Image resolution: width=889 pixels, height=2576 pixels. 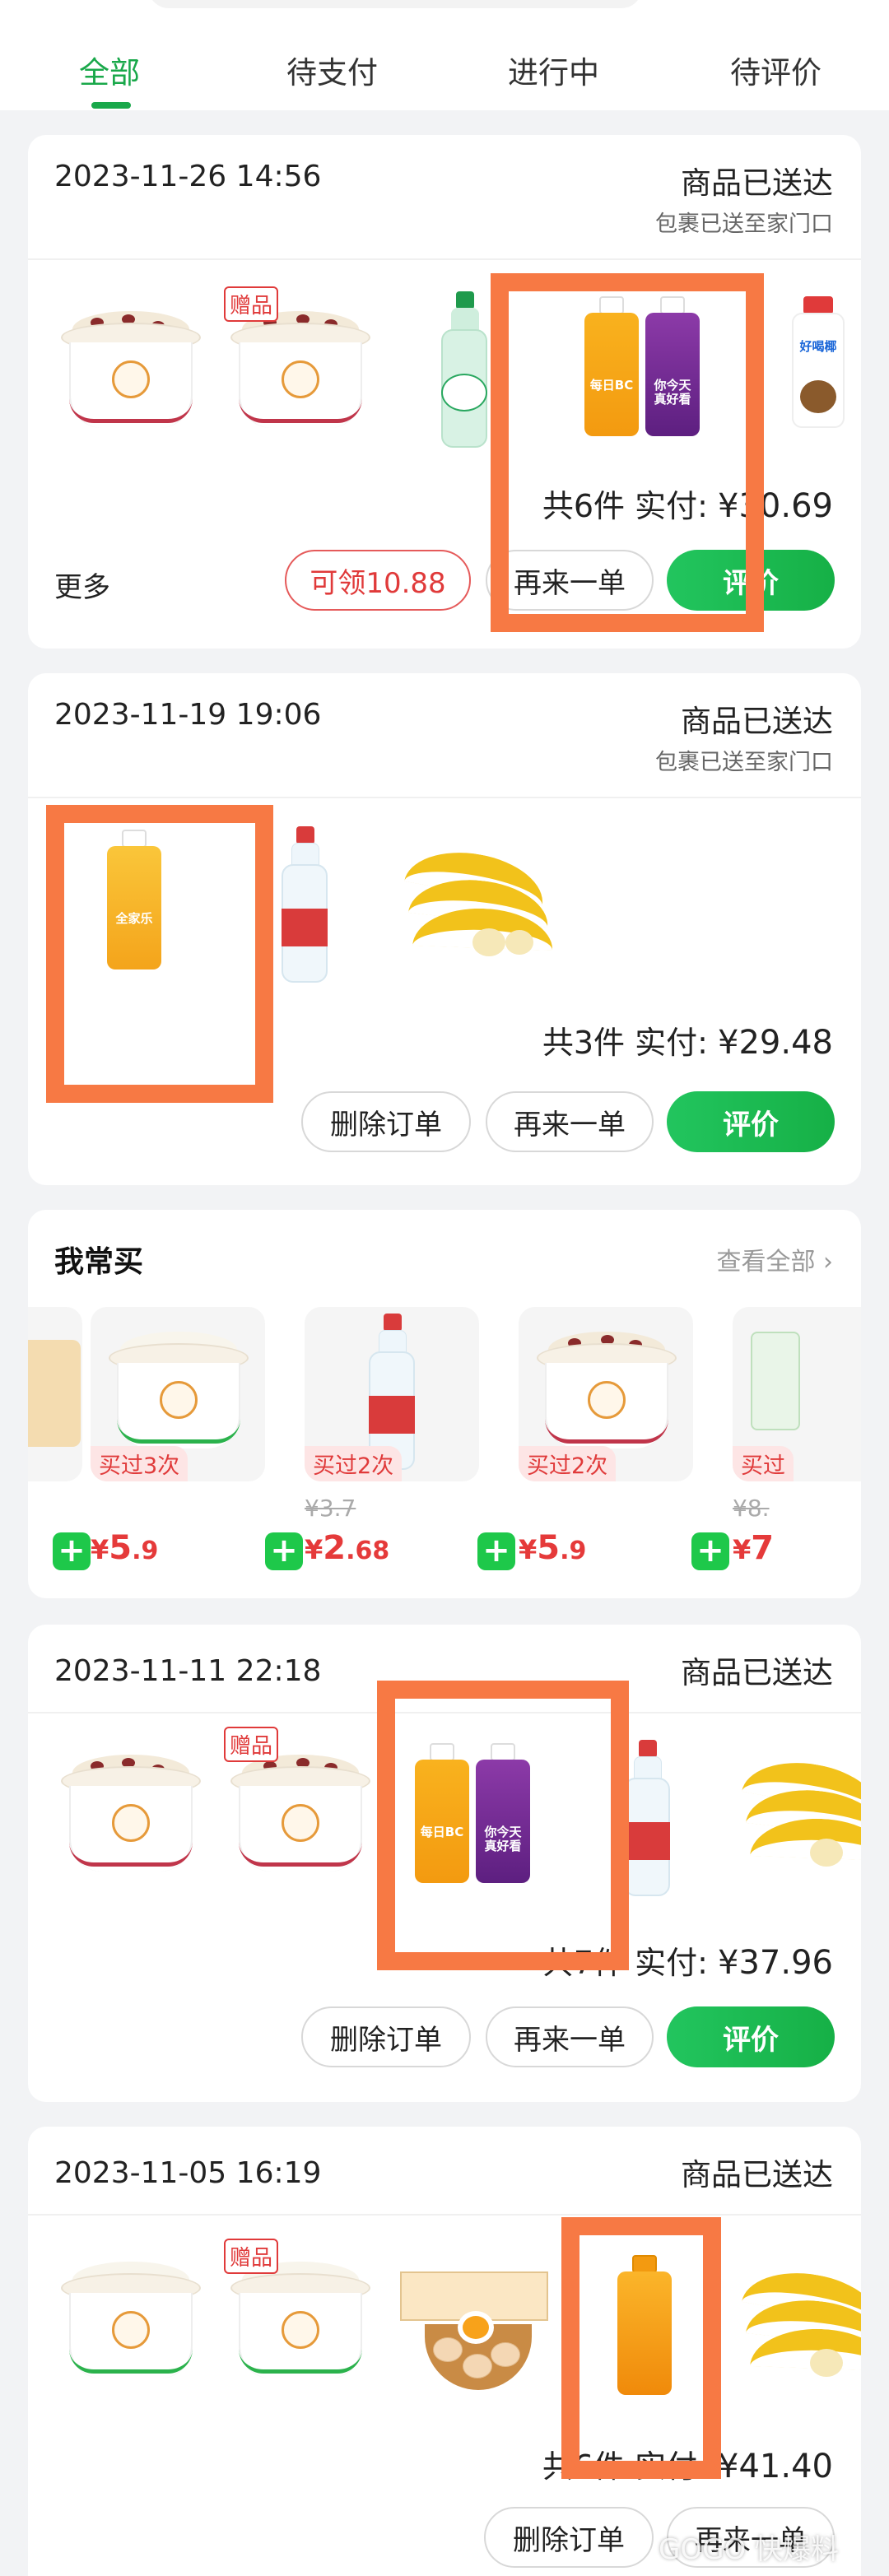 I want to click on order-summary: 共6件 实付: ¥30.69, so click(x=687, y=506).